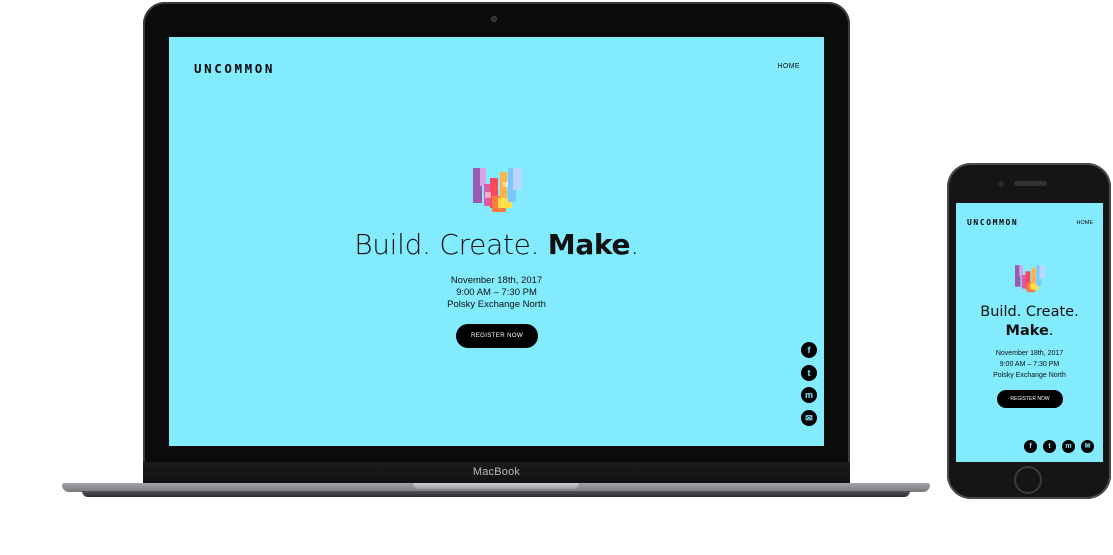 Image resolution: width=1113 pixels, height=555 pixels. Describe the element at coordinates (1029, 312) in the screenshot. I see `hero-headline-mobile-line1: Build. Create.` at that location.